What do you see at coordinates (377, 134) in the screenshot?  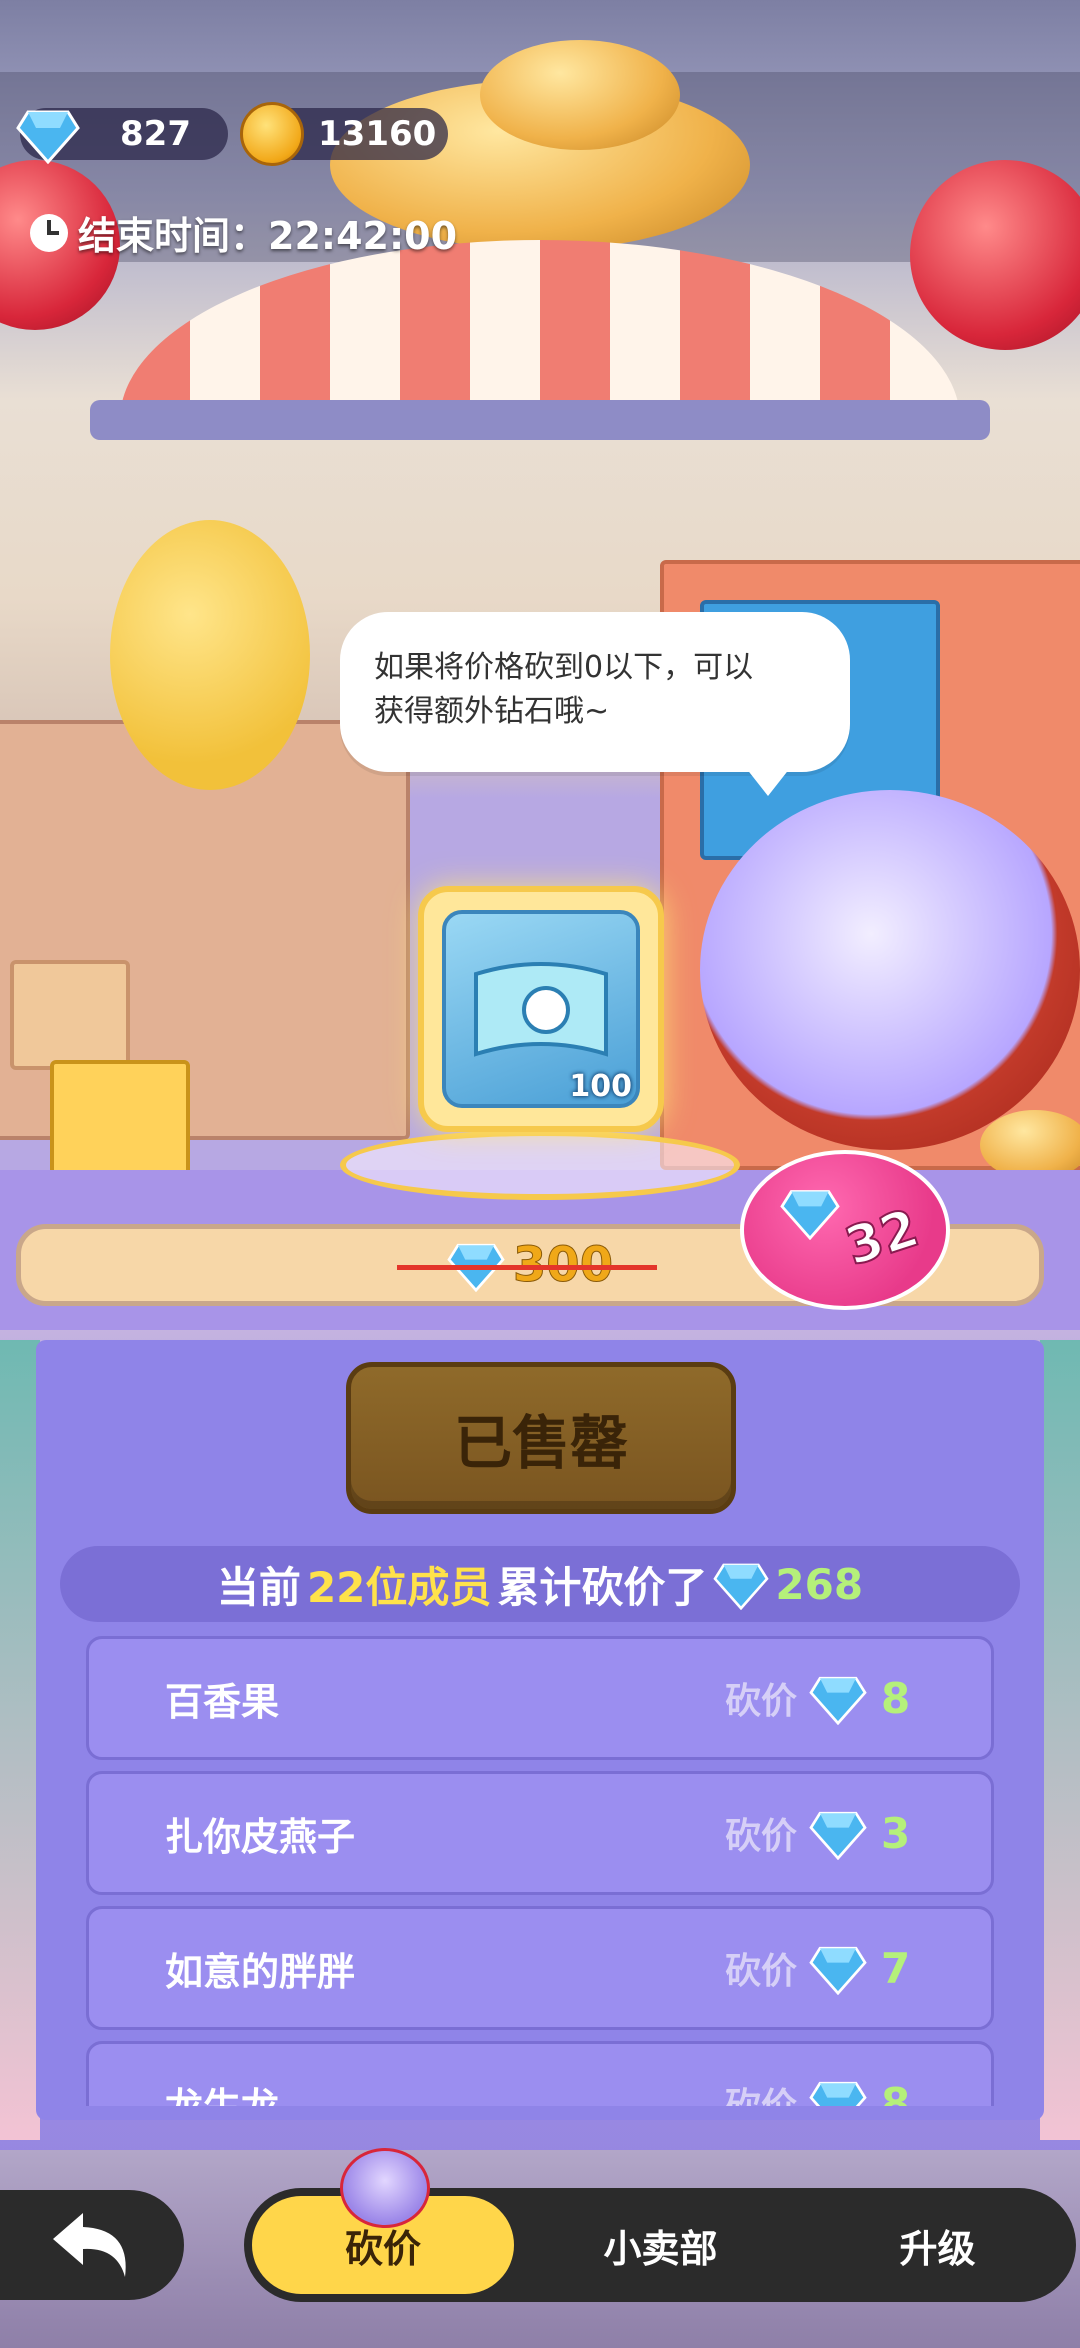 I see `coin-balance-value: 13160` at bounding box center [377, 134].